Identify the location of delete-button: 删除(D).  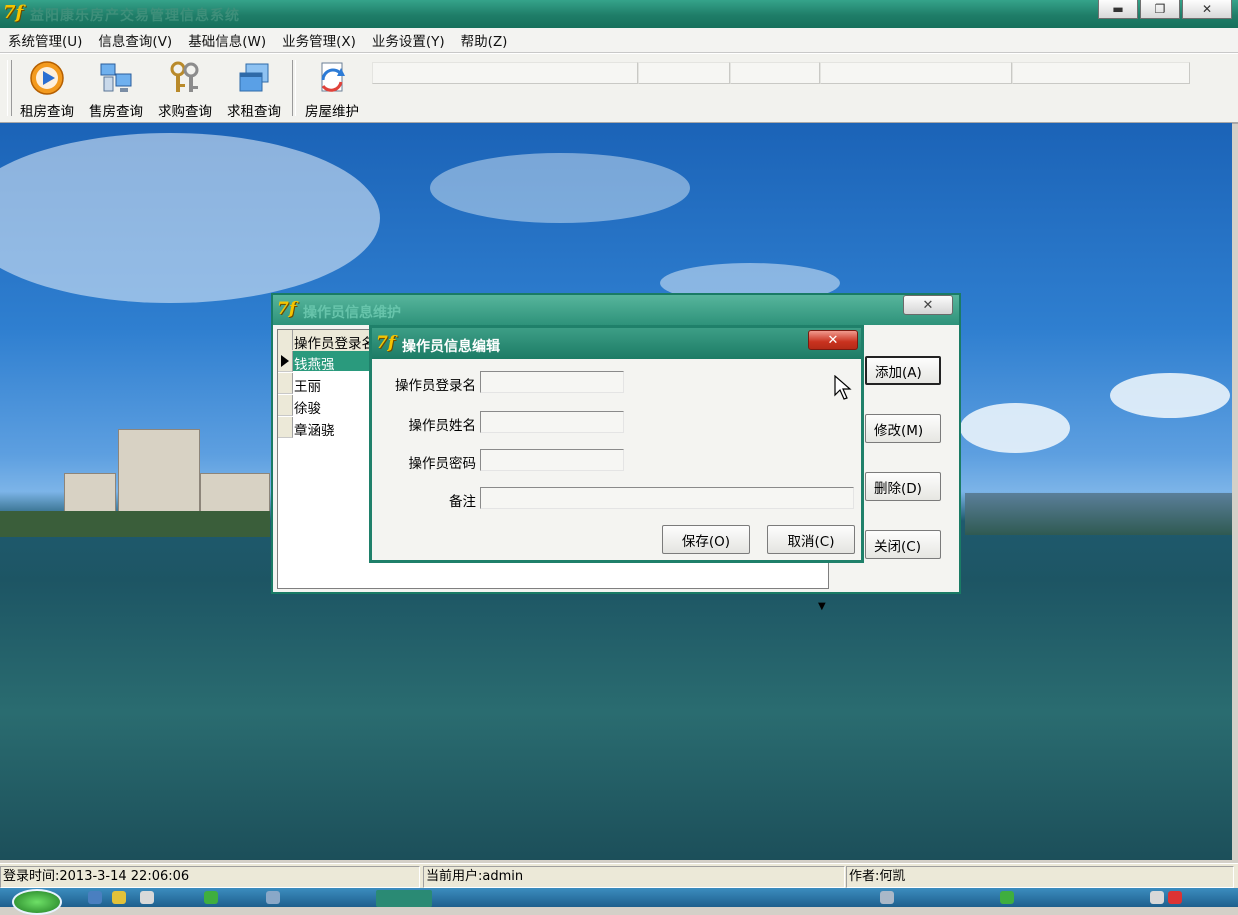
(903, 486).